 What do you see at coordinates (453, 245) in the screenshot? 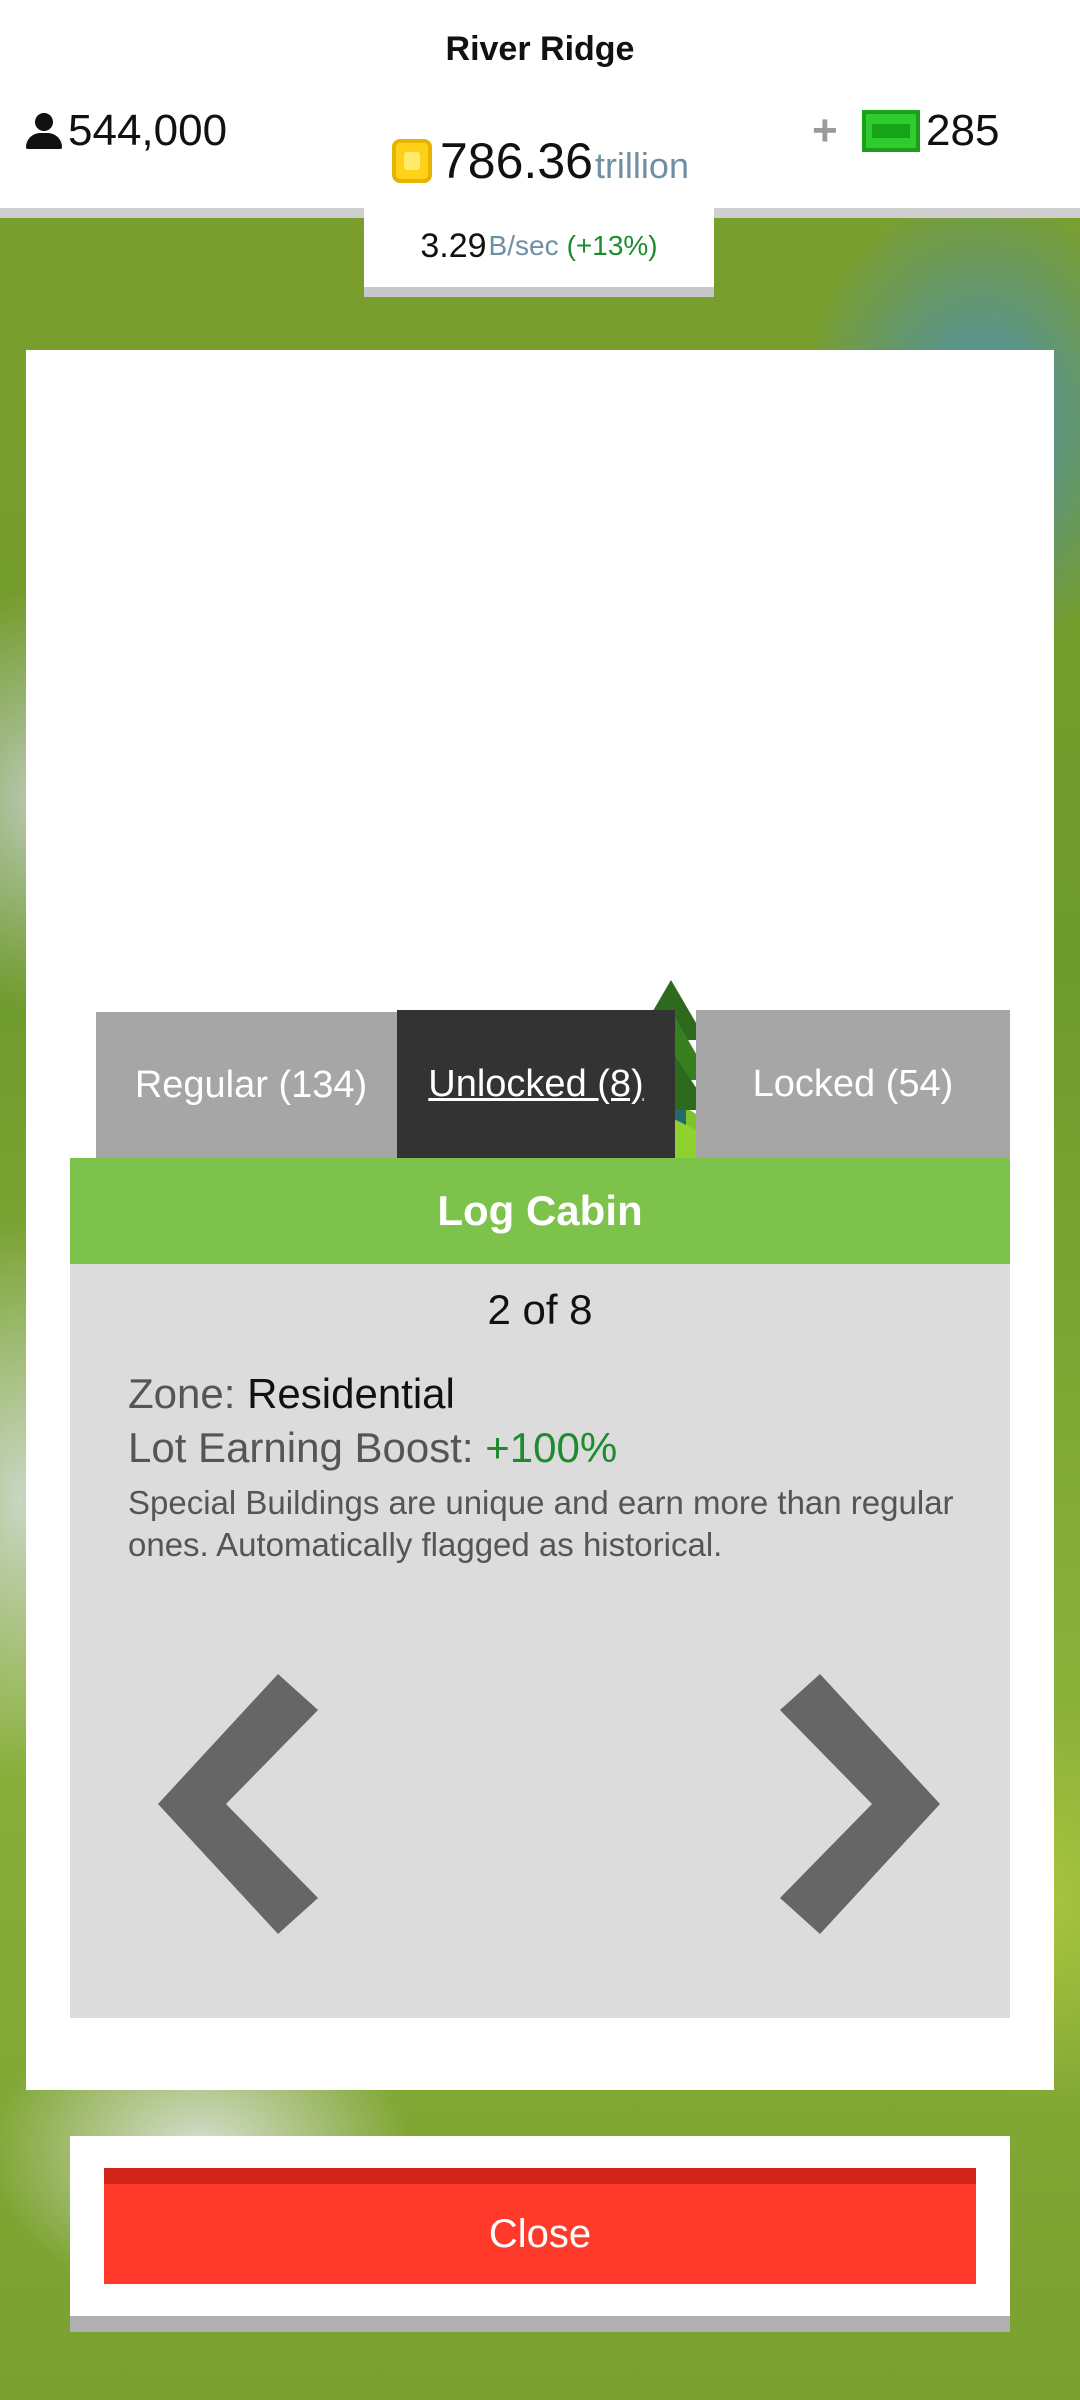
I see `rate-value: 3.29` at bounding box center [453, 245].